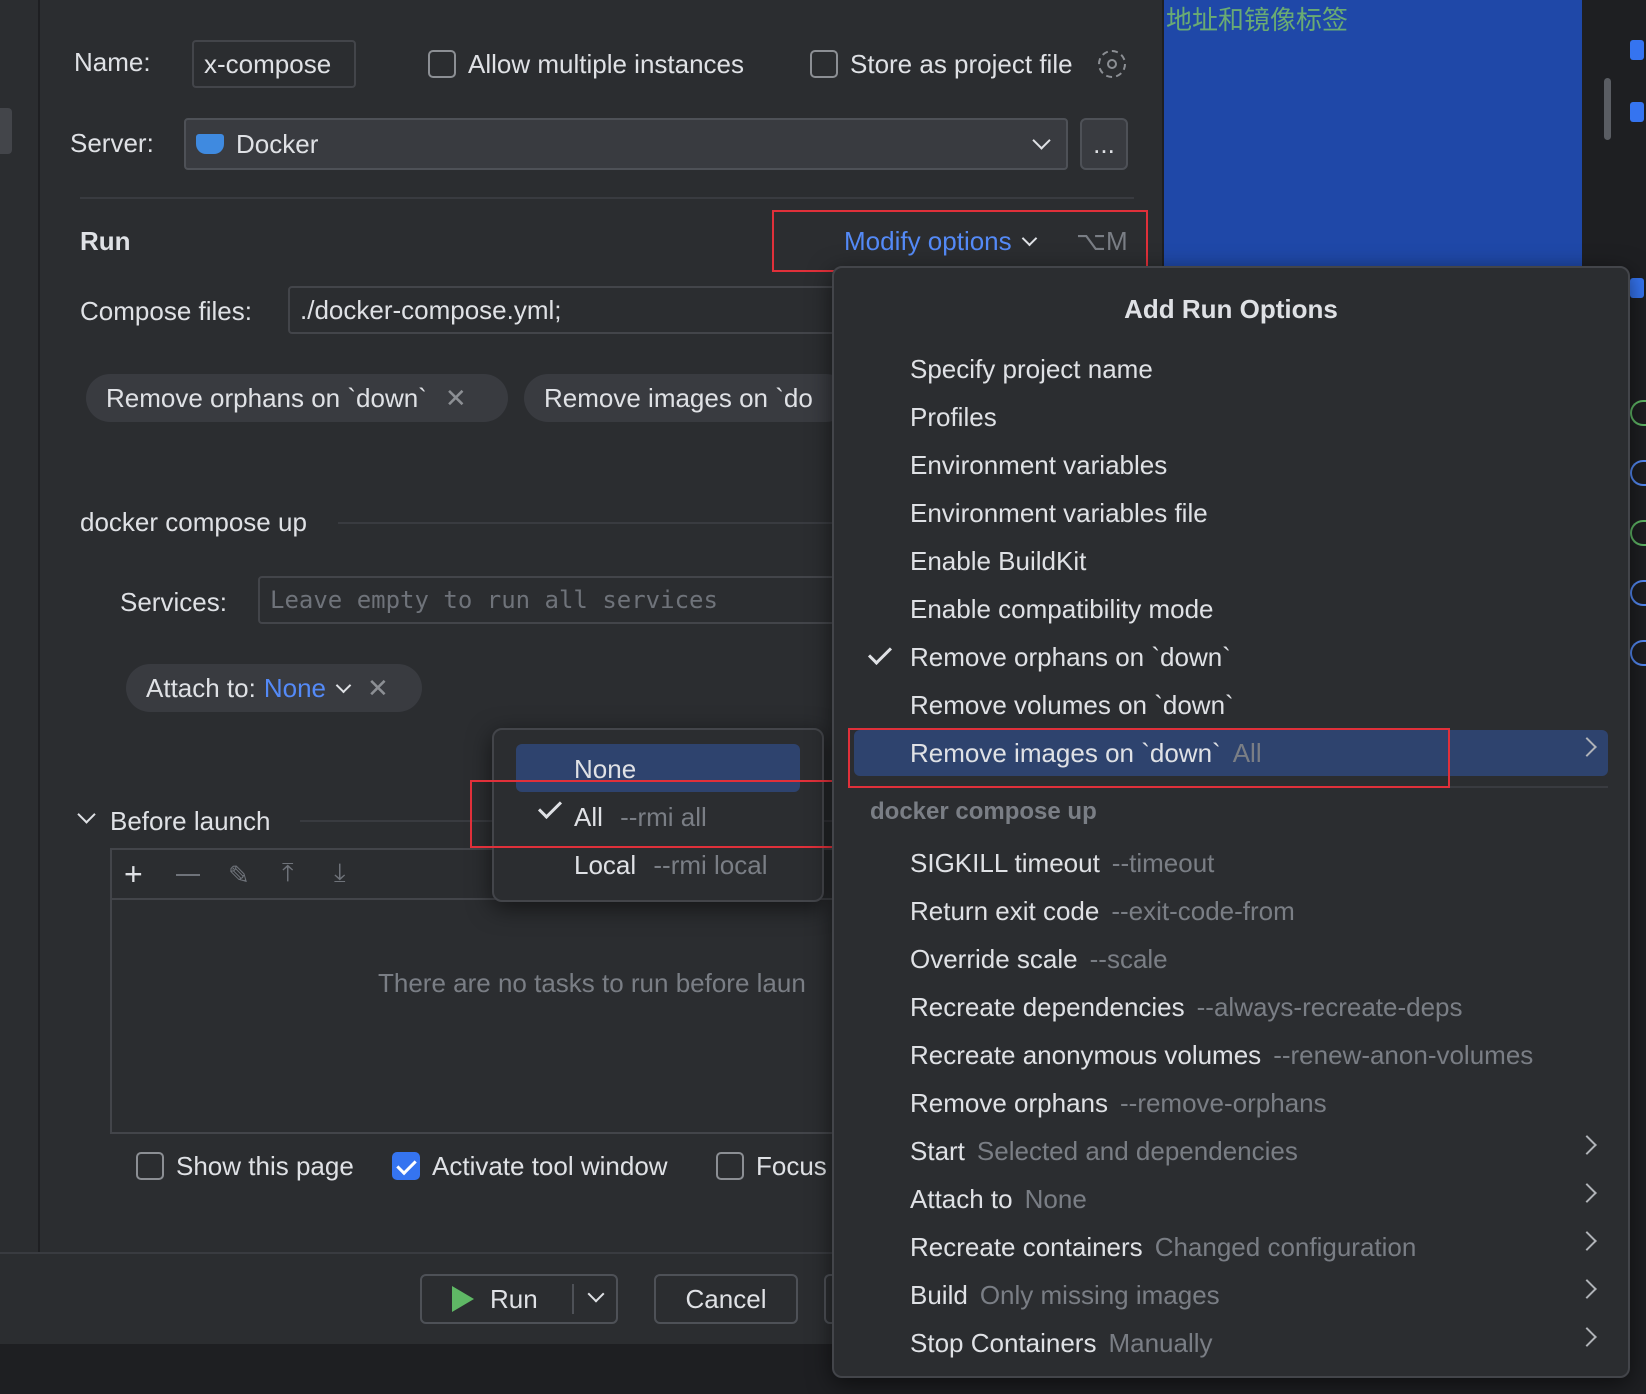 The width and height of the screenshot is (1646, 1394). I want to click on allow-multiple-label: Allow multiple instances, so click(606, 64).